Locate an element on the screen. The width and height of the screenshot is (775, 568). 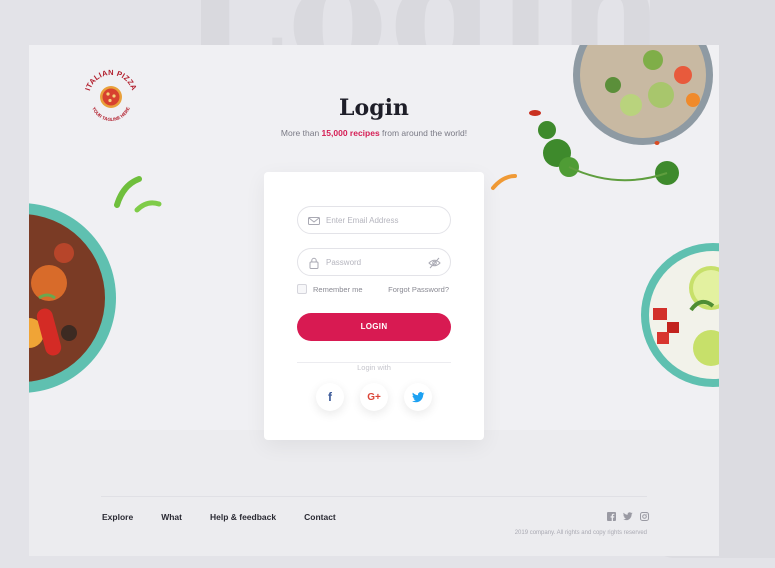
mail-icon is located at coordinates (314, 221).